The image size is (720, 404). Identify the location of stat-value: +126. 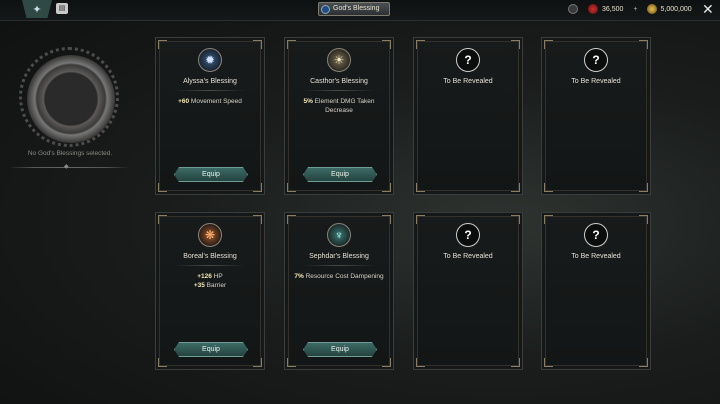
(204, 276).